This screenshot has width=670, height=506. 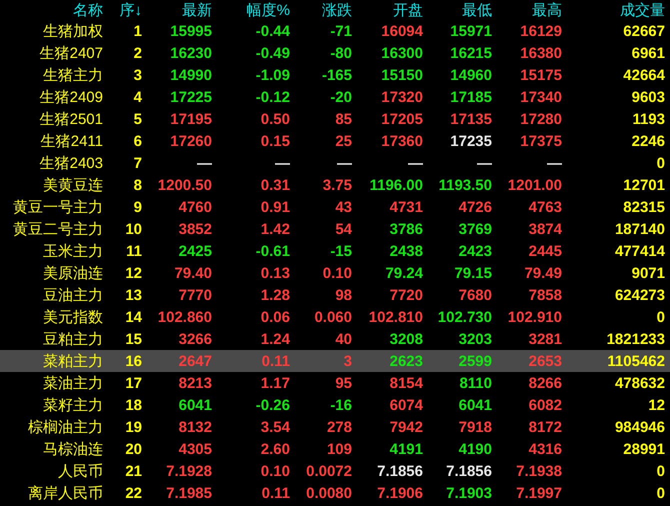 I want to click on table-cell: 0.13, so click(x=275, y=273).